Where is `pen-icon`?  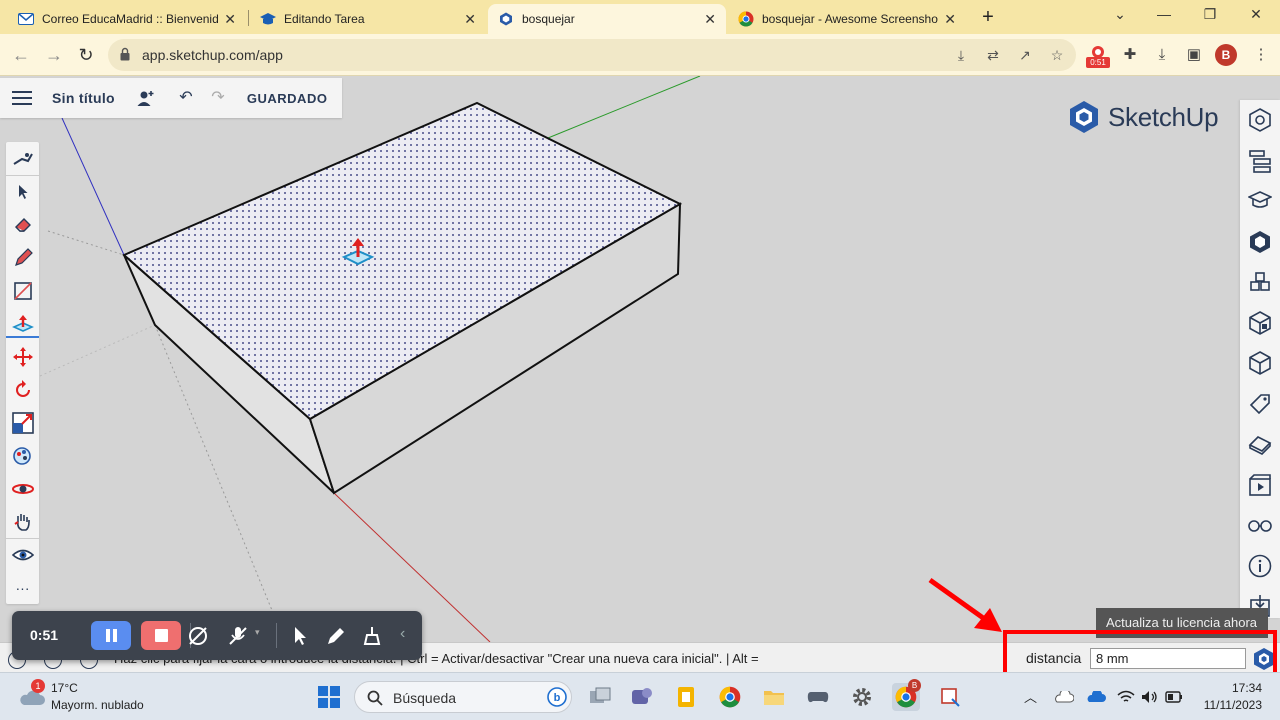 pen-icon is located at coordinates (336, 636).